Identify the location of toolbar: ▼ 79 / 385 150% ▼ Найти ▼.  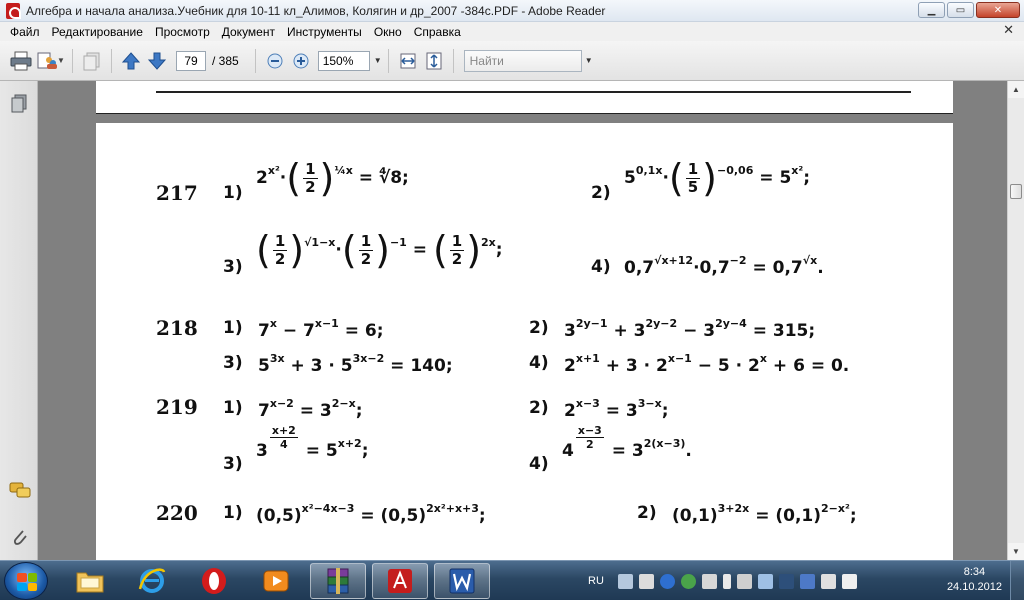
(512, 61).